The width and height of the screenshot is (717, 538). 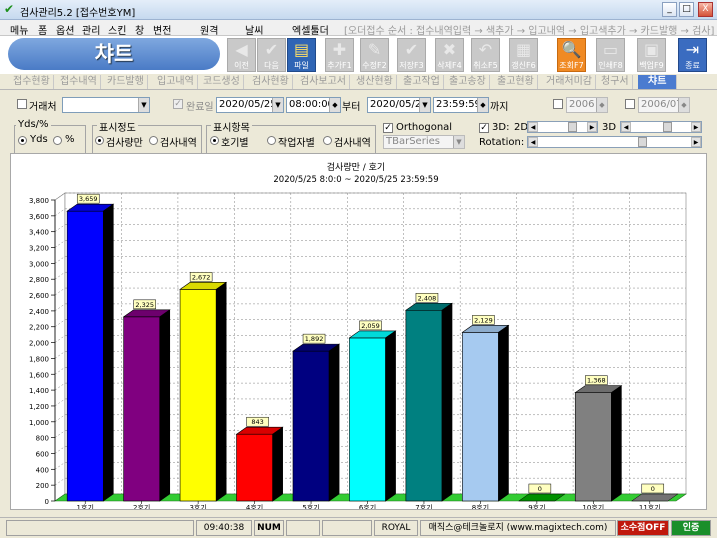 What do you see at coordinates (42, 454) in the screenshot?
I see `y-tick-label: 600` at bounding box center [42, 454].